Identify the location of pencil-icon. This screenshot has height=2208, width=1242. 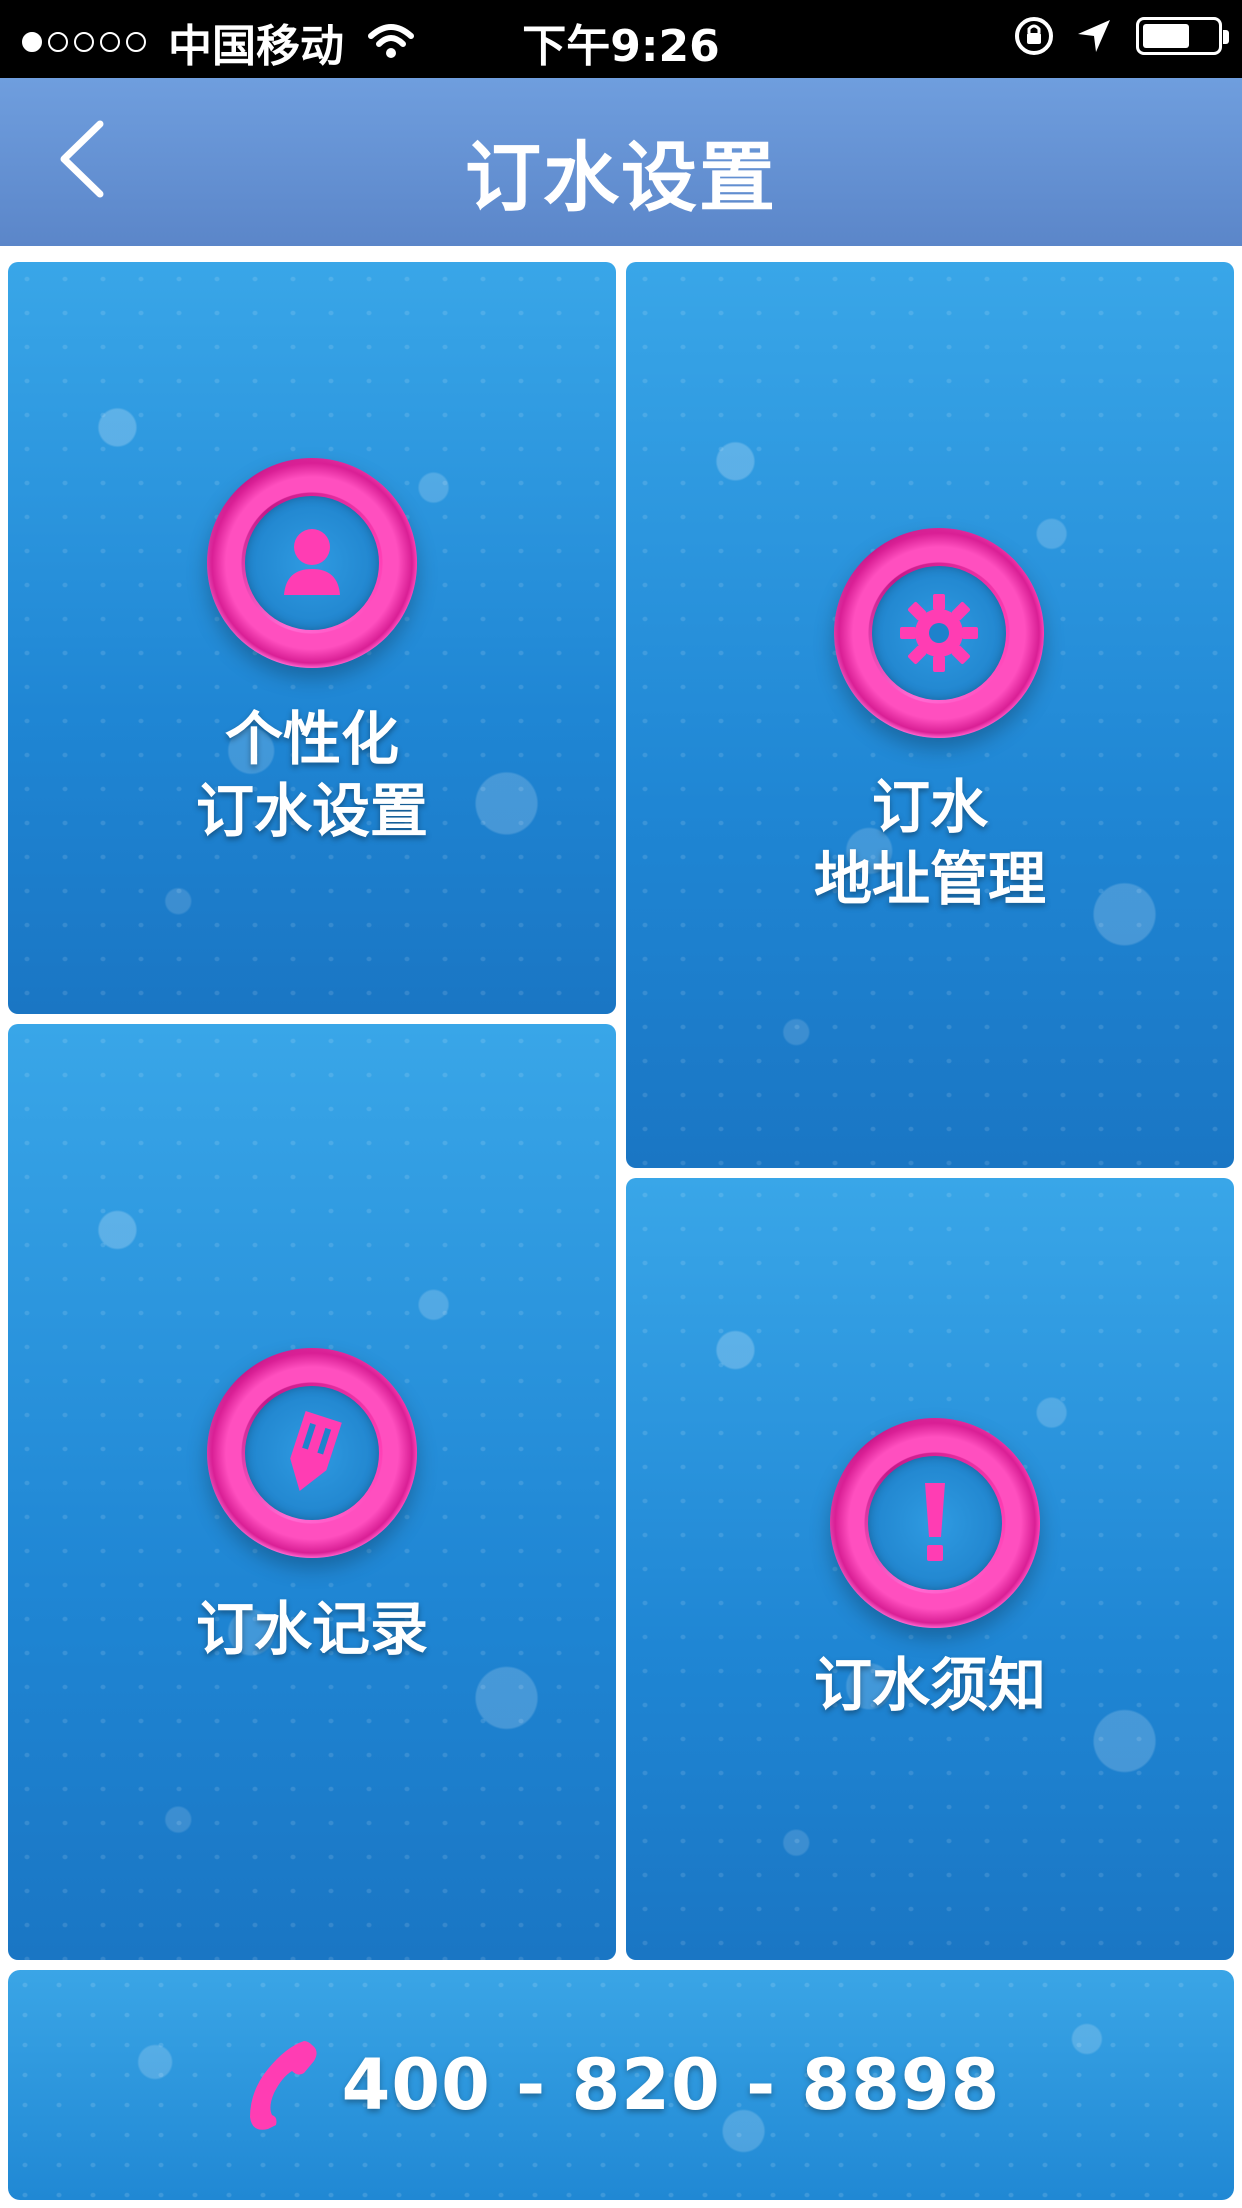
(316, 1451).